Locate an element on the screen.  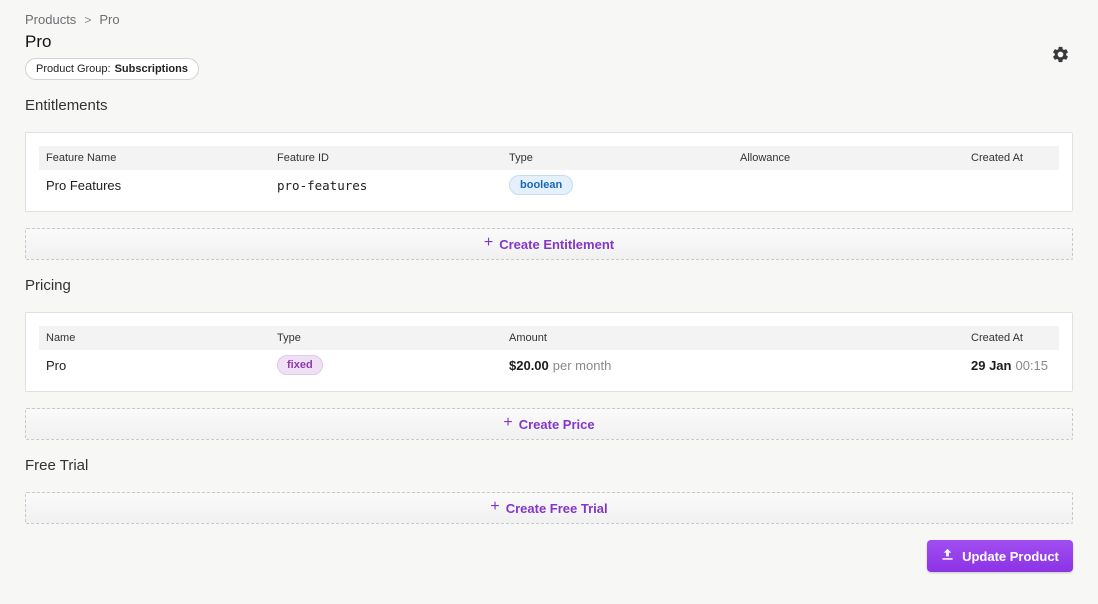
type-badge: boolean is located at coordinates (541, 185).